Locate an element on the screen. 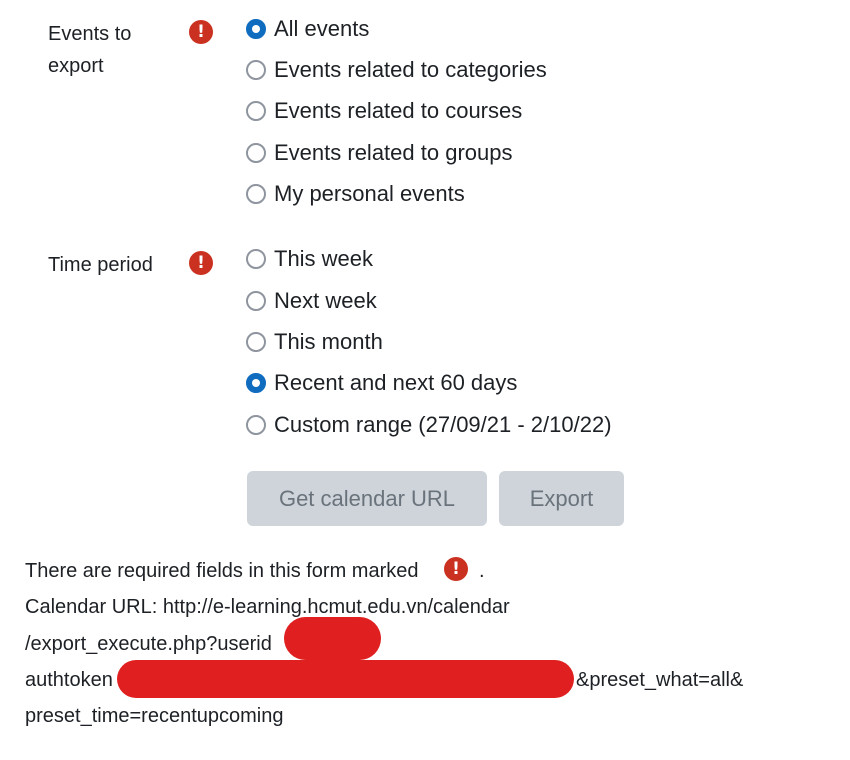 This screenshot has width=850, height=760. radio-label: Events related to groups is located at coordinates (393, 152).